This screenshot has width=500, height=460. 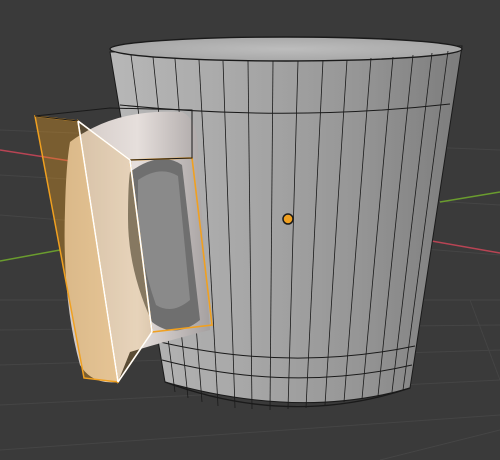 I want to click on mug-rim, so click(x=286, y=49).